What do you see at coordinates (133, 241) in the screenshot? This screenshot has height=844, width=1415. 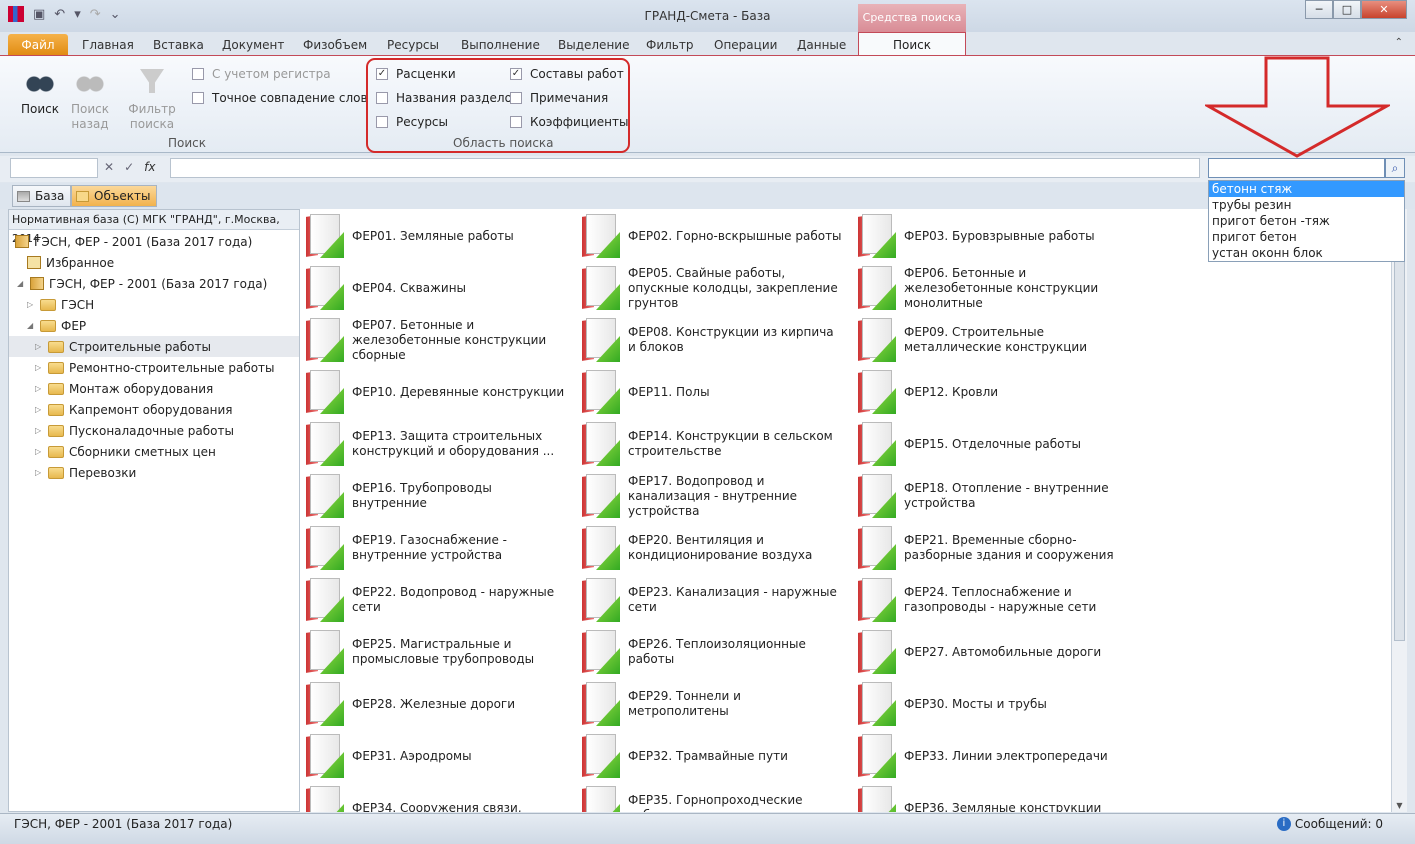 I see `tree-node-root: ГЭСН, ФЕР - 2001 (База 2017 года)` at bounding box center [133, 241].